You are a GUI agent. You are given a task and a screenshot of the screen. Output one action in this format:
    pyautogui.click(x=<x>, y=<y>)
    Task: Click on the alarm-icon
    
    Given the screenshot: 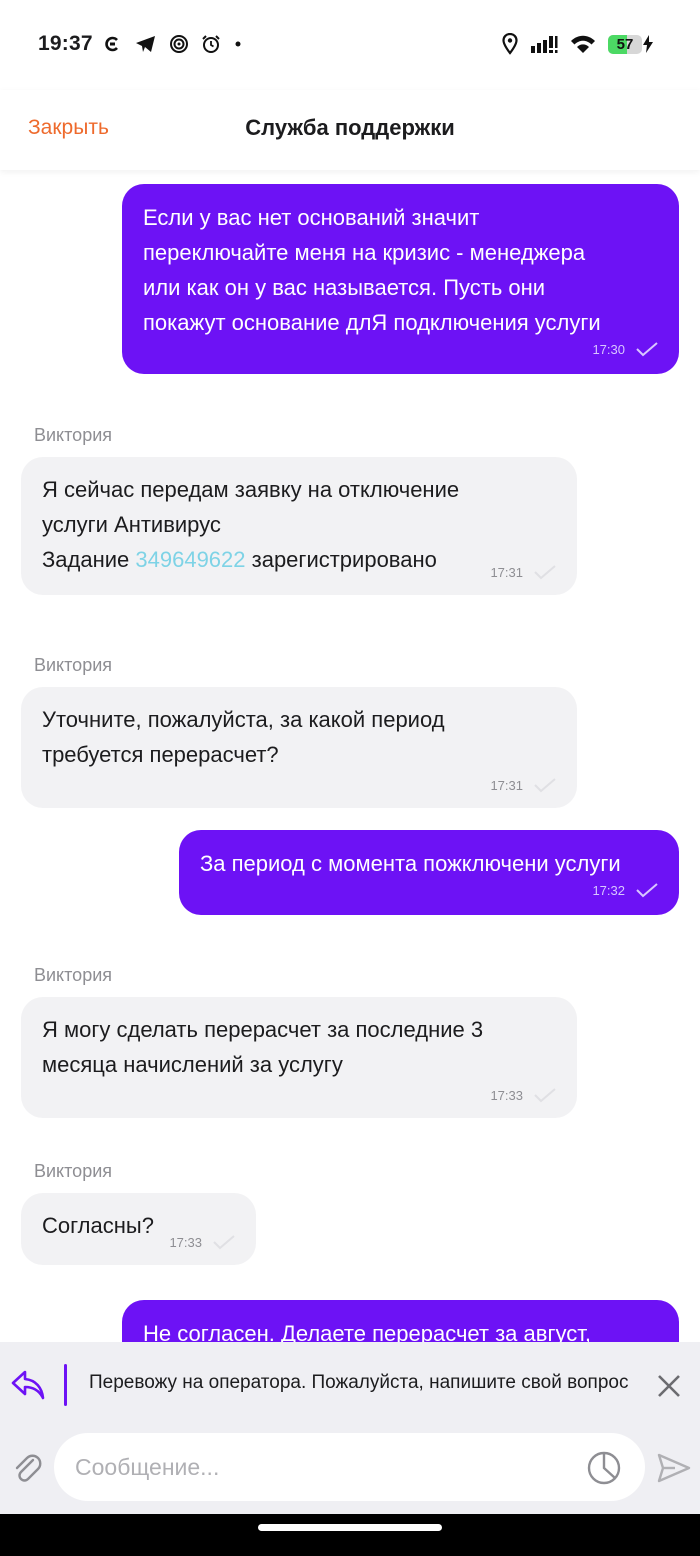 What is the action you would take?
    pyautogui.click(x=211, y=44)
    